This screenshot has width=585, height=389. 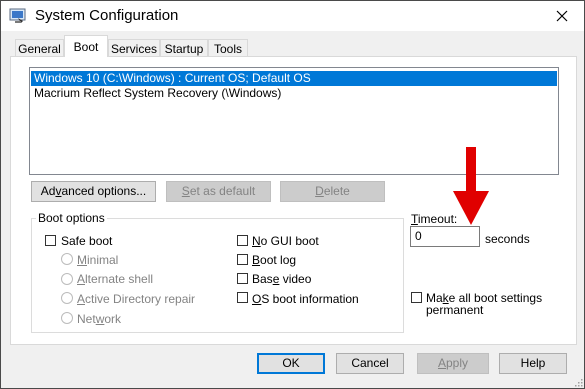 I want to click on system-configuration-icon, so click(x=17, y=15).